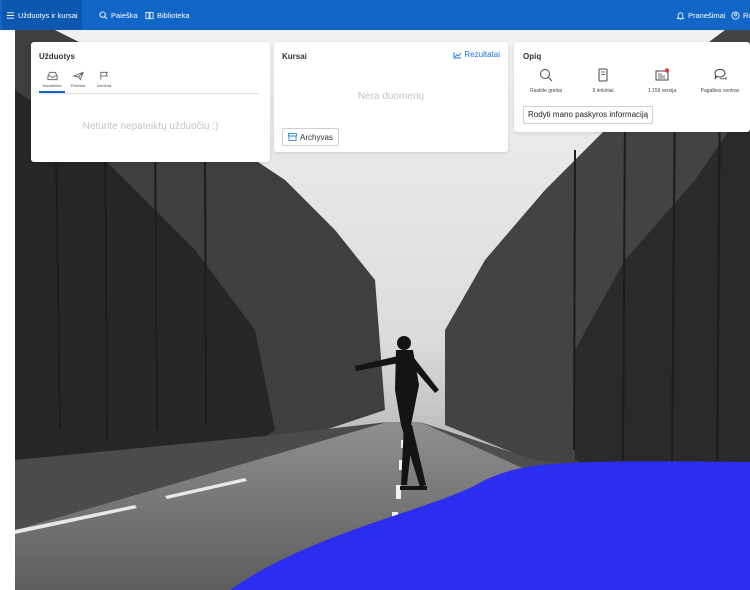 This screenshot has height=590, width=750. I want to click on nav-library-label: Biblioteka, so click(173, 15).